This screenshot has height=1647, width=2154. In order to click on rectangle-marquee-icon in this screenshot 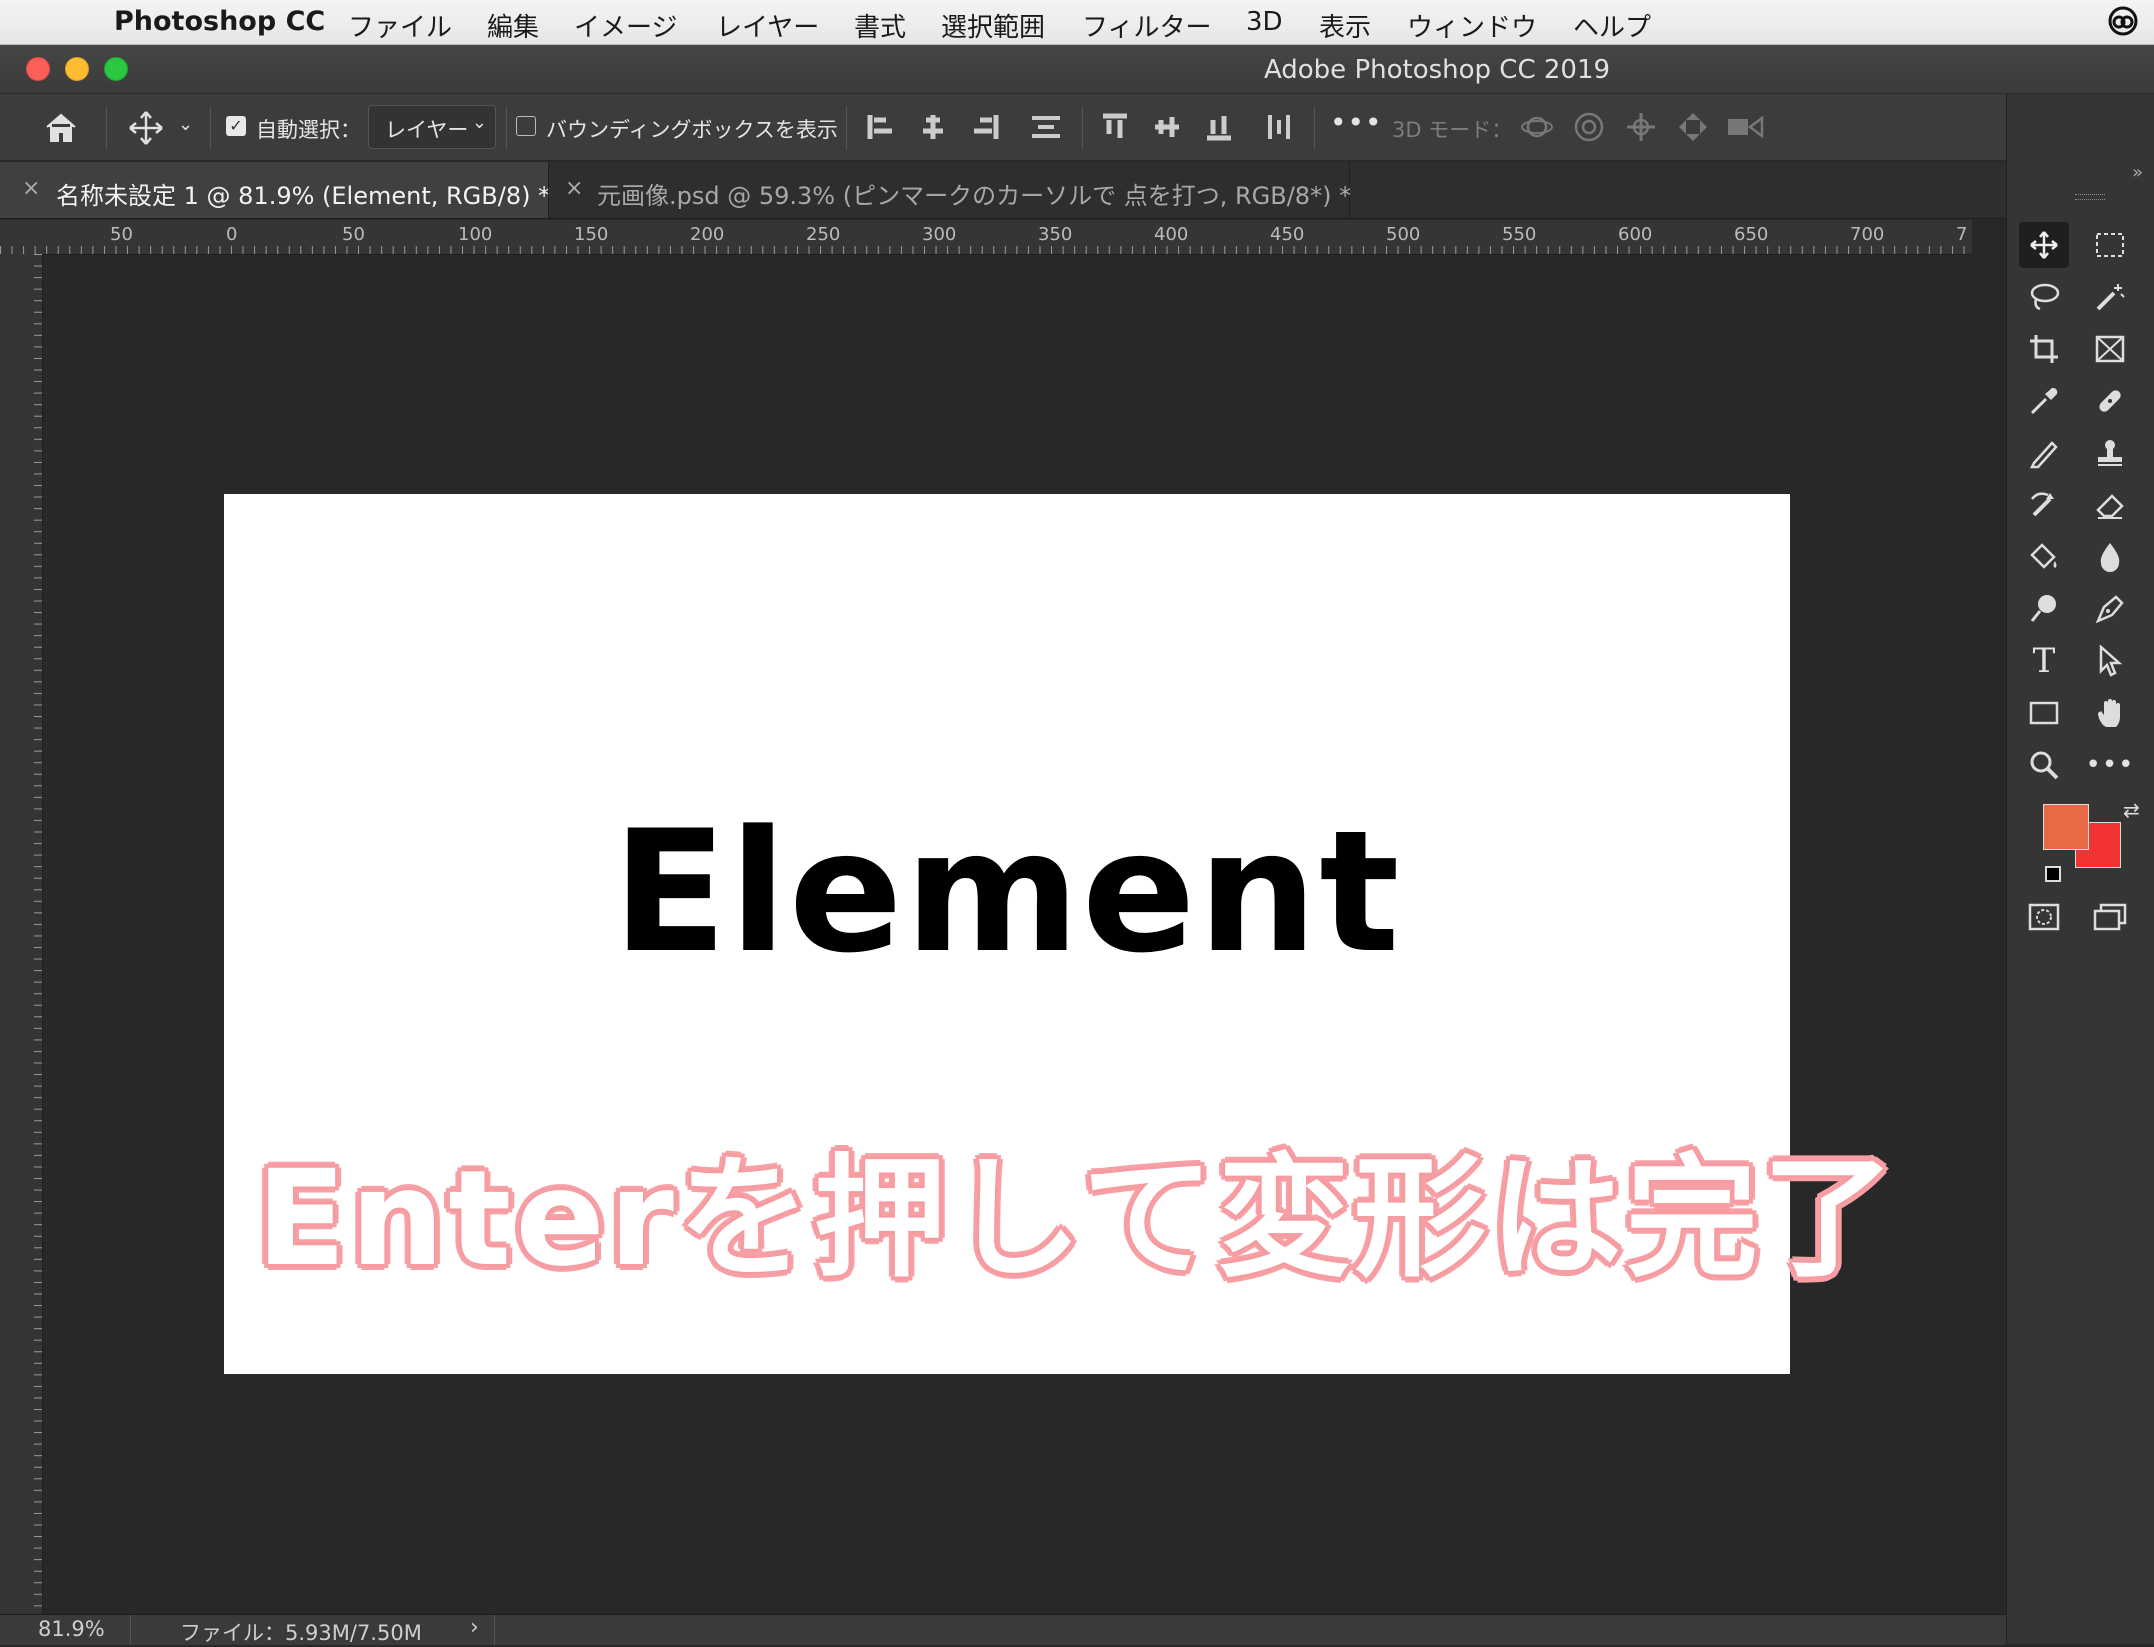, I will do `click(2110, 245)`.